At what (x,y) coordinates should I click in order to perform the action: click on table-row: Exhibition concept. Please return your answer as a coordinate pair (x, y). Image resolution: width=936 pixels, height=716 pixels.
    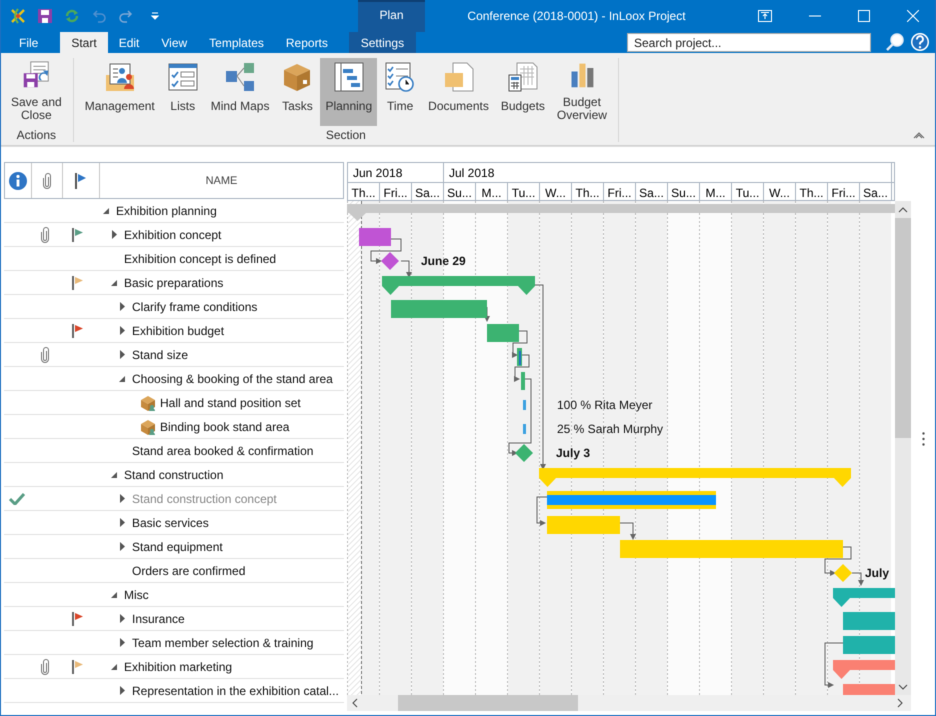
    Looking at the image, I should click on (174, 235).